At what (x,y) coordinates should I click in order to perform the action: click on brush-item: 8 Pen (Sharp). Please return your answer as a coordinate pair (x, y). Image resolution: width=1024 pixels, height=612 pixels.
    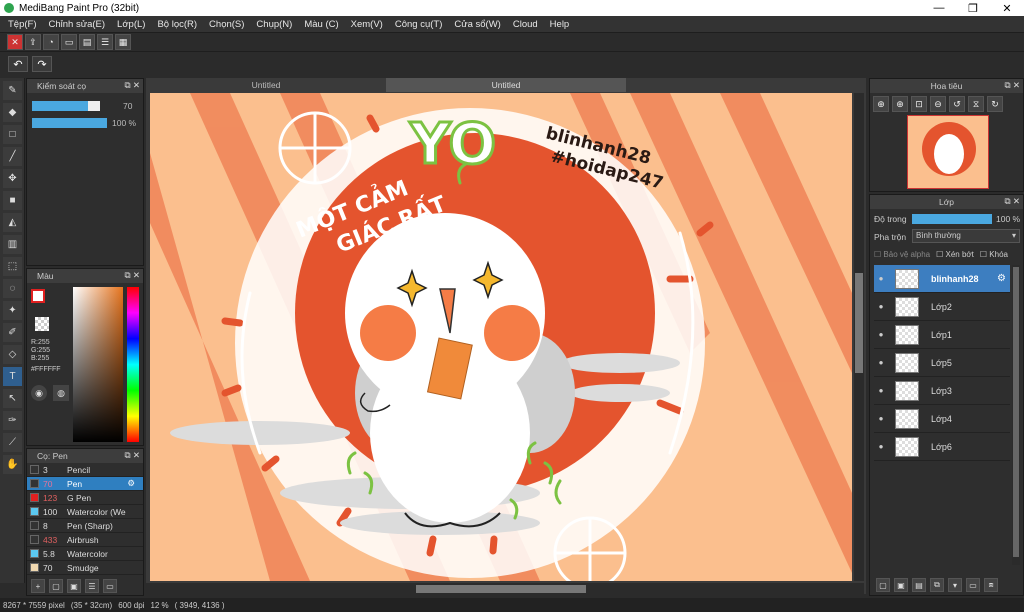
    Looking at the image, I should click on (85, 526).